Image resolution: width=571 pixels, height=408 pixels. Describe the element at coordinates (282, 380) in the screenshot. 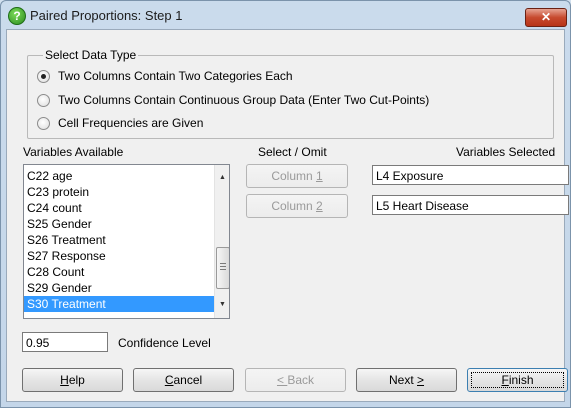

I see `back-accel: <` at that location.